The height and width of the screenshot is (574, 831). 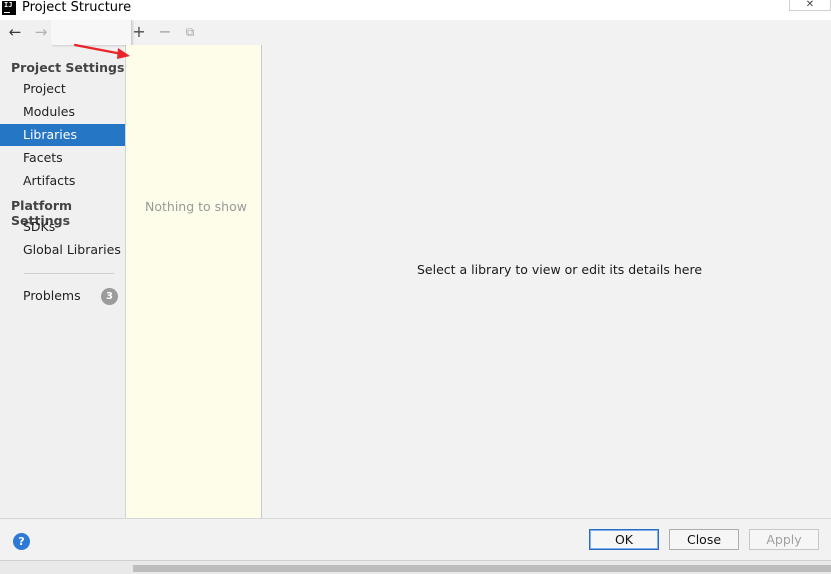 What do you see at coordinates (9, 8) in the screenshot?
I see `intellij-app-icon: IJ` at bounding box center [9, 8].